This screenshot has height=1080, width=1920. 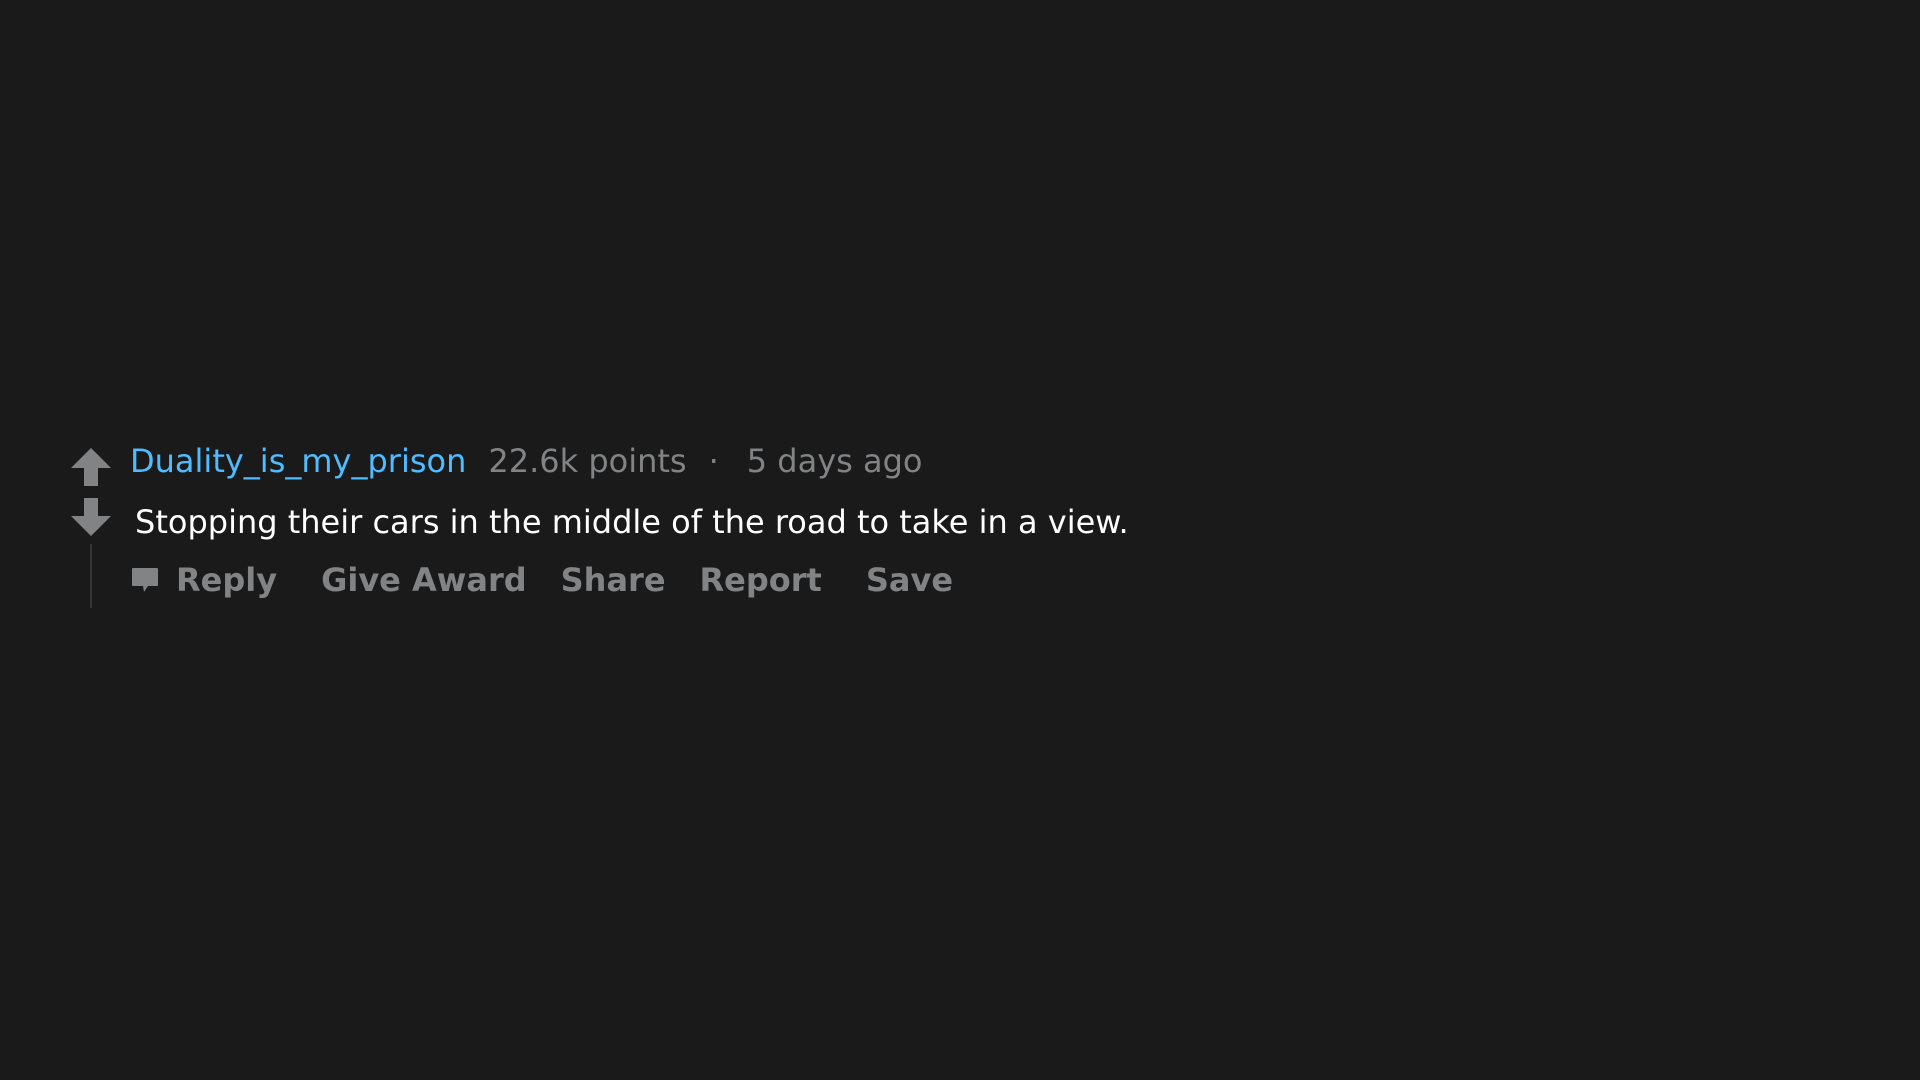 I want to click on arrow-down-icon, so click(x=91, y=517).